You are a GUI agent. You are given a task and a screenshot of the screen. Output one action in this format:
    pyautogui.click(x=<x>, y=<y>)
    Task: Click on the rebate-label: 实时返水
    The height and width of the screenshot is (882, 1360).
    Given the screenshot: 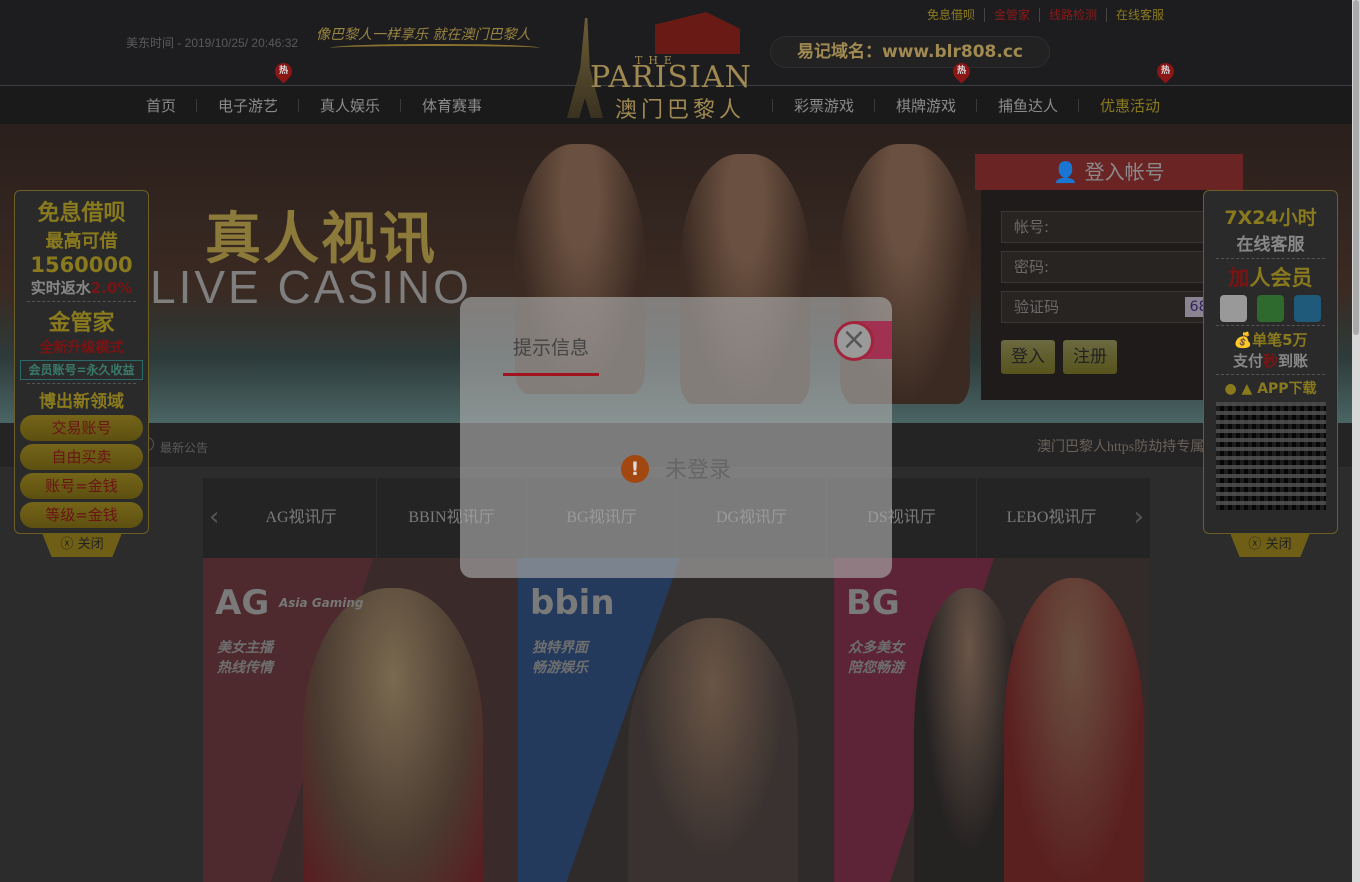 What is the action you would take?
    pyautogui.click(x=60, y=288)
    